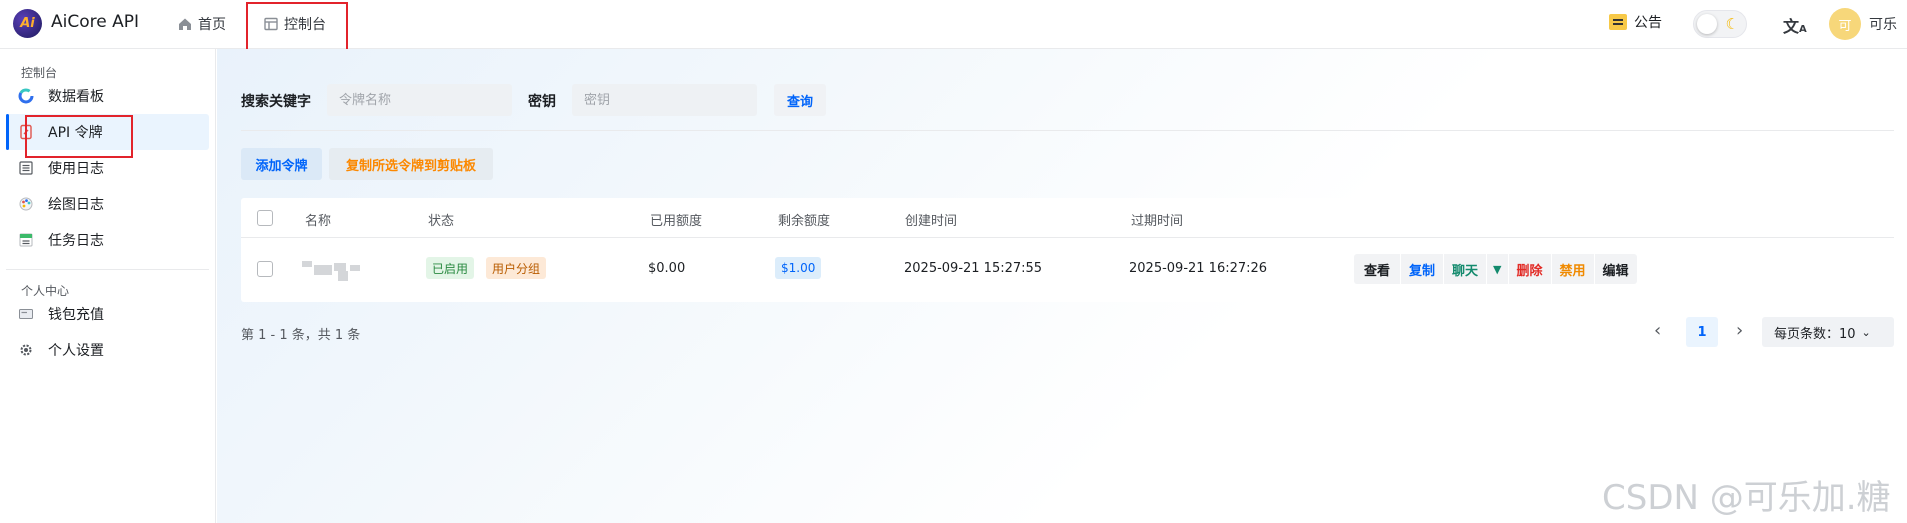  Describe the element at coordinates (301, 335) in the screenshot. I see `pagination-info: 第 1 - 1 条，共 1 条` at that location.